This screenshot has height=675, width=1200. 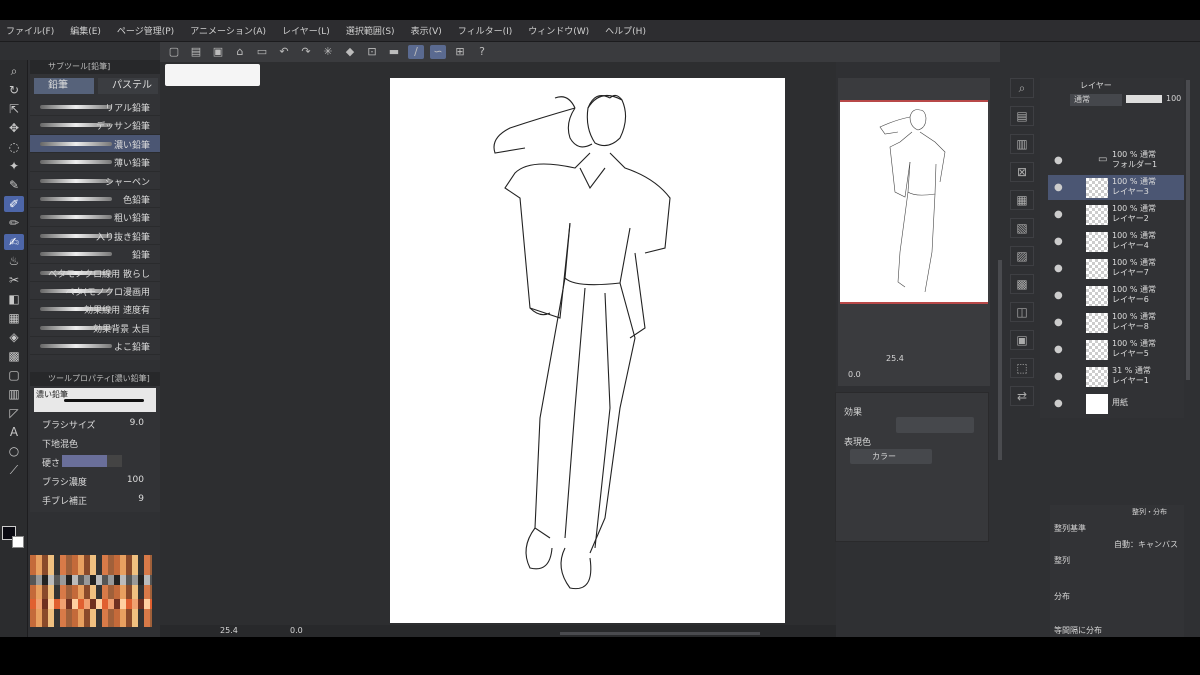 What do you see at coordinates (14, 318) in the screenshot?
I see `blend-tool-icon: ▦` at bounding box center [14, 318].